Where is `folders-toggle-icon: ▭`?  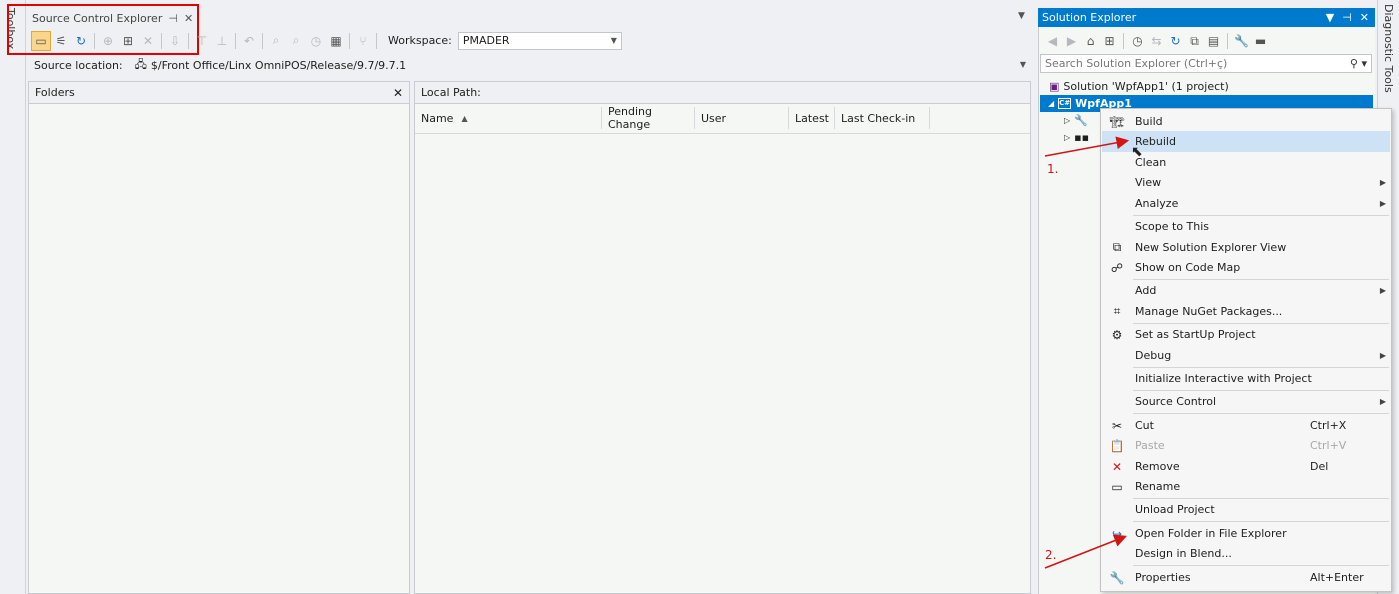 folders-toggle-icon: ▭ is located at coordinates (41, 40).